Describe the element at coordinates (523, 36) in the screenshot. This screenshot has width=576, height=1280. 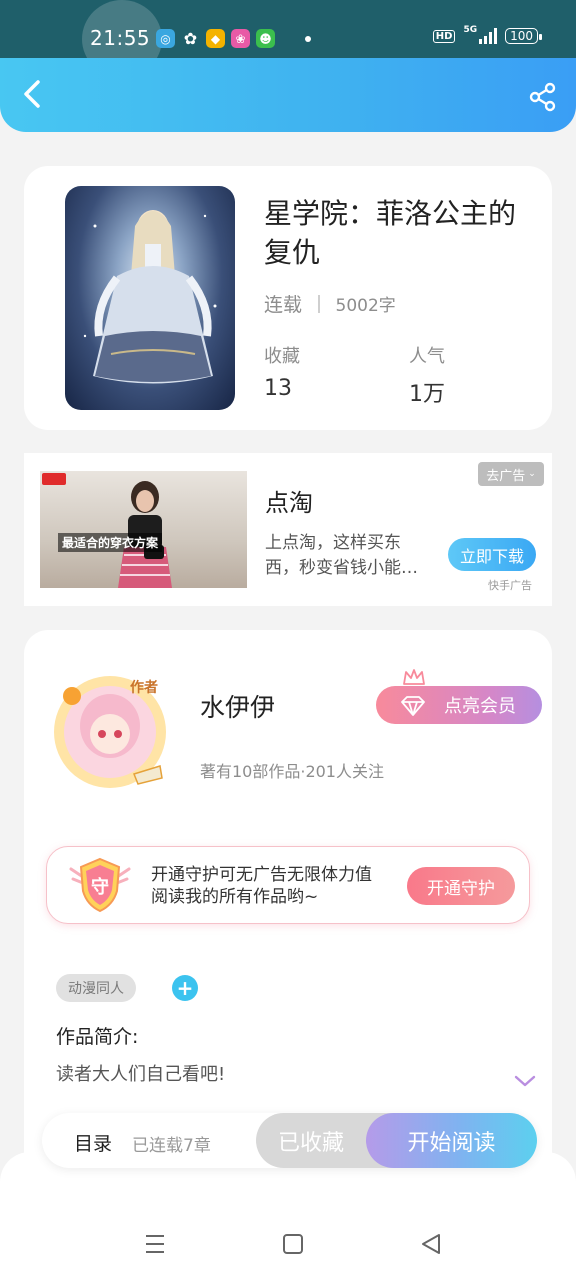
I see `battery-icon: 100` at that location.